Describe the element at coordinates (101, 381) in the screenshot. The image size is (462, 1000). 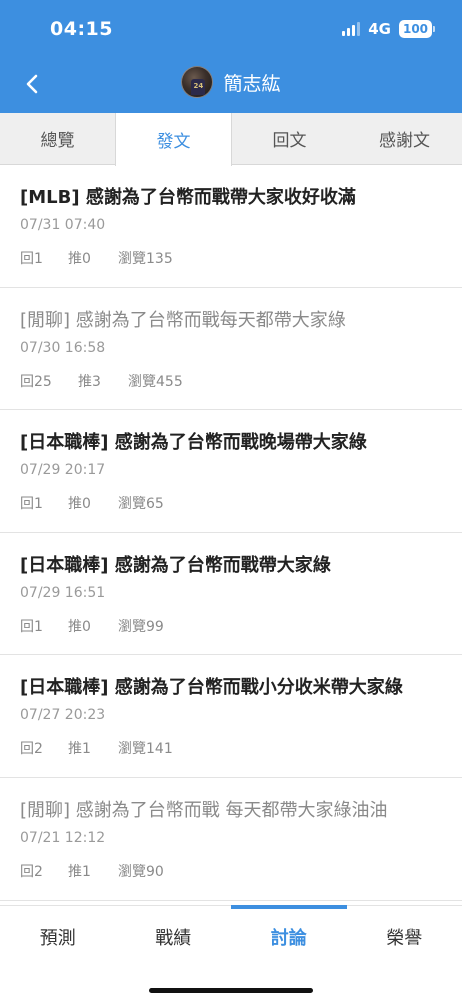
I see `post-stats: 回25 推3 瀏覽455` at that location.